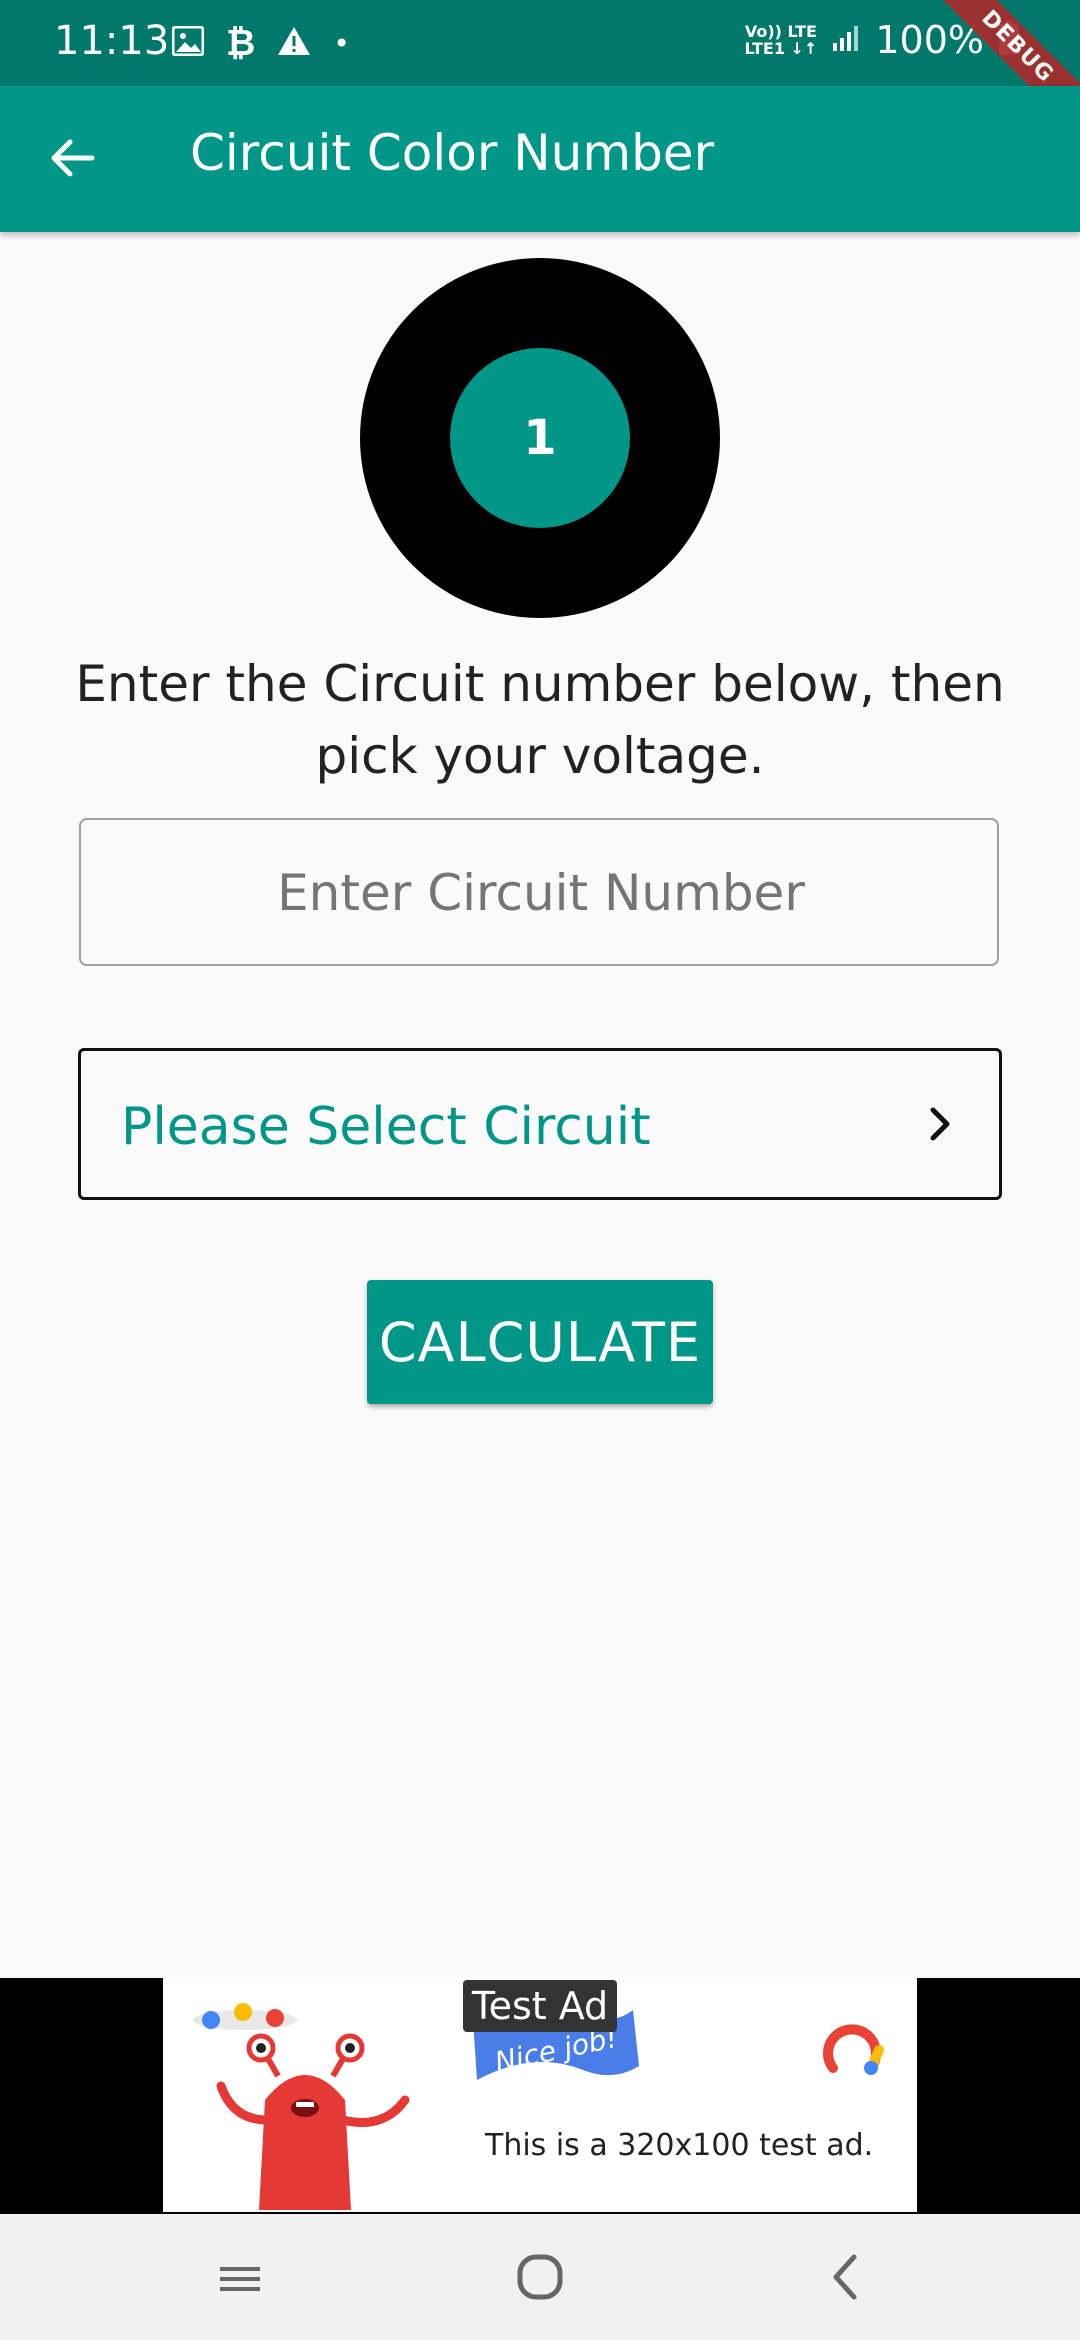 This screenshot has width=1080, height=2340. What do you see at coordinates (781, 40) in the screenshot?
I see `network-label: Vo)) LTE LTE1 ↓↑` at bounding box center [781, 40].